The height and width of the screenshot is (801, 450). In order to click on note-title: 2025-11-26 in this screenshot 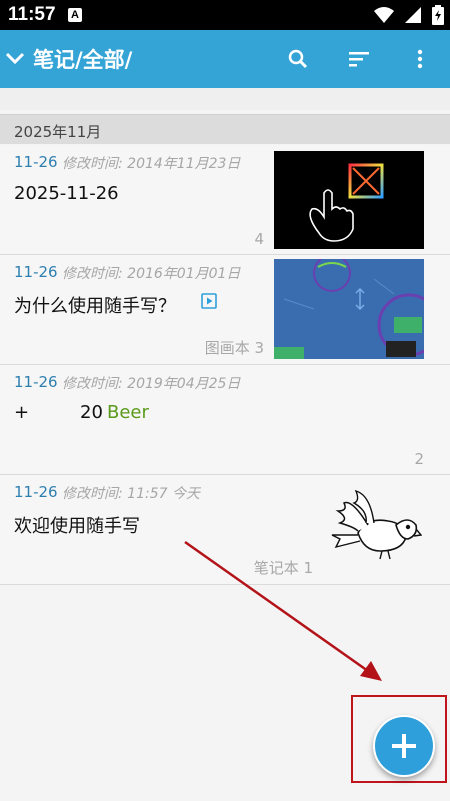, I will do `click(66, 193)`.